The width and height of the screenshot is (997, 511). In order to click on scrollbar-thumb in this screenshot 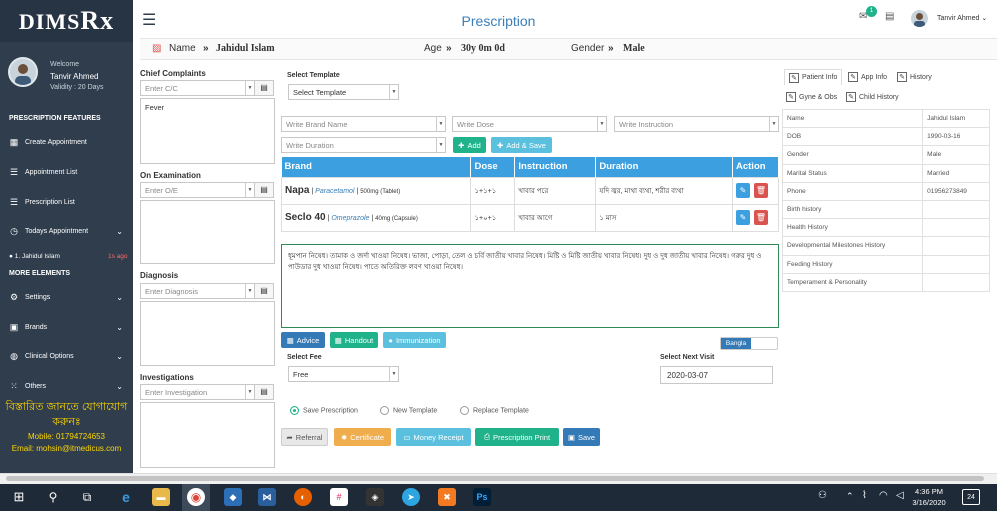, I will do `click(495, 478)`.